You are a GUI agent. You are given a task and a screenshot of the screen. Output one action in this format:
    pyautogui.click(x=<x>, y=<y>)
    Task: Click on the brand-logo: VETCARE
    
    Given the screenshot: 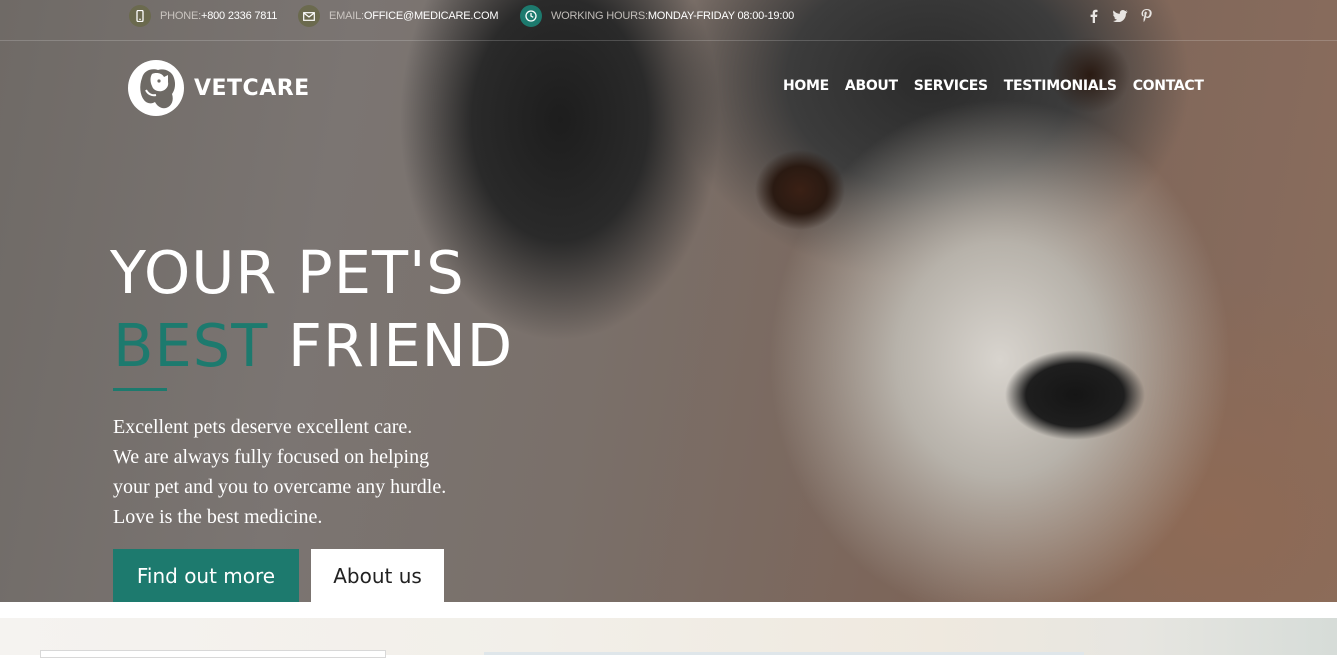 What is the action you would take?
    pyautogui.click(x=219, y=88)
    